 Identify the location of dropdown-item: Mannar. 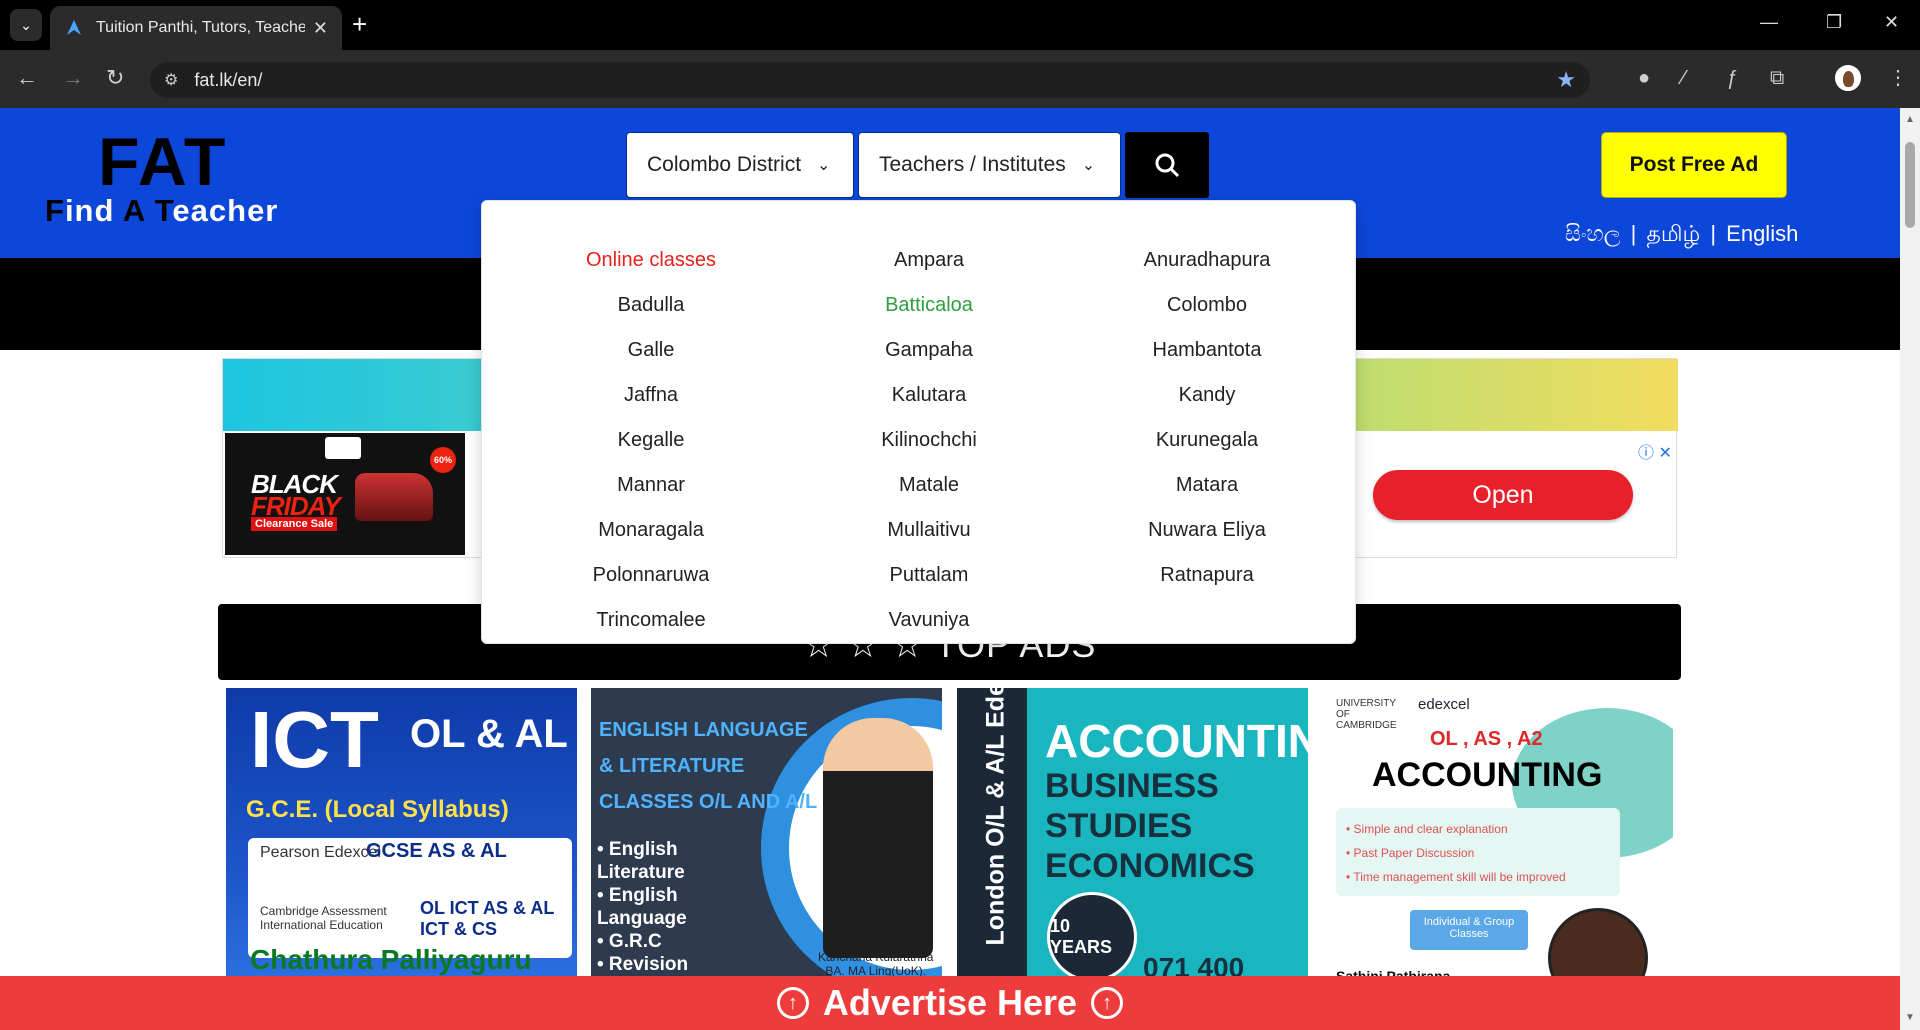
(651, 485).